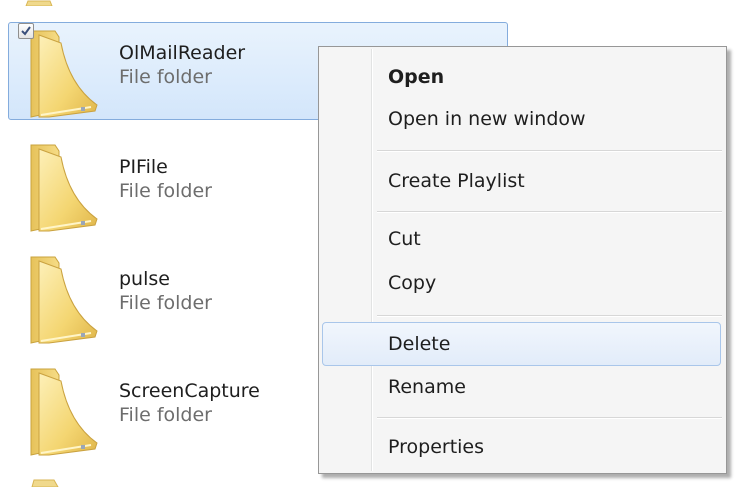  Describe the element at coordinates (182, 53) in the screenshot. I see `file-name: OlMailReader` at that location.